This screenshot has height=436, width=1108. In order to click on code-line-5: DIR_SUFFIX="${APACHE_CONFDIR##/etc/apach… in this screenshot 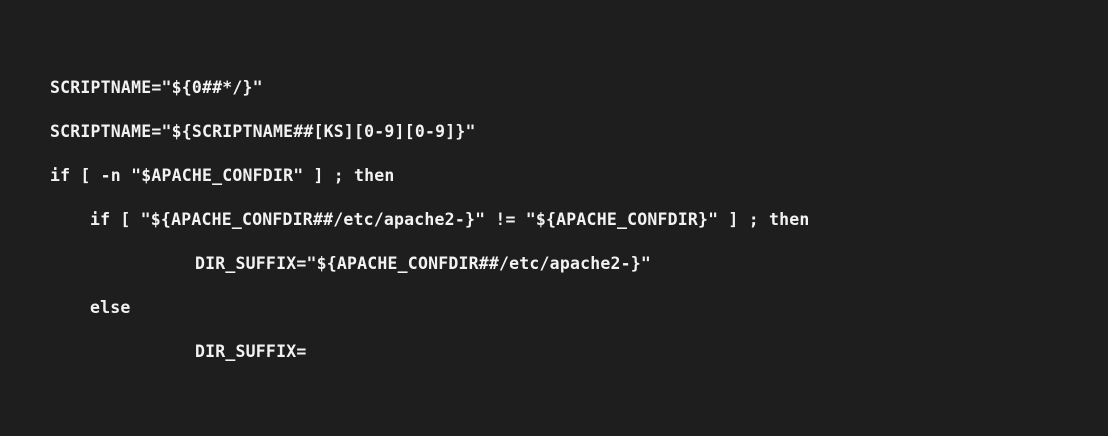, I will do `click(423, 263)`.